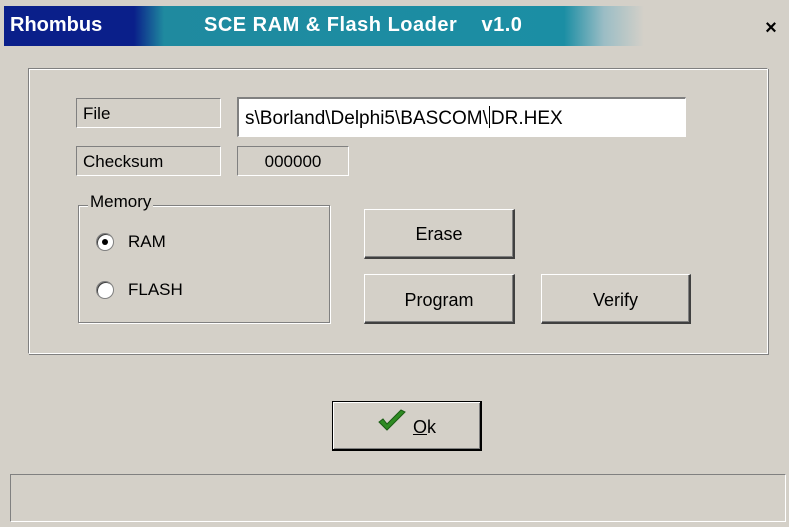  I want to click on close-icon: ×, so click(771, 28).